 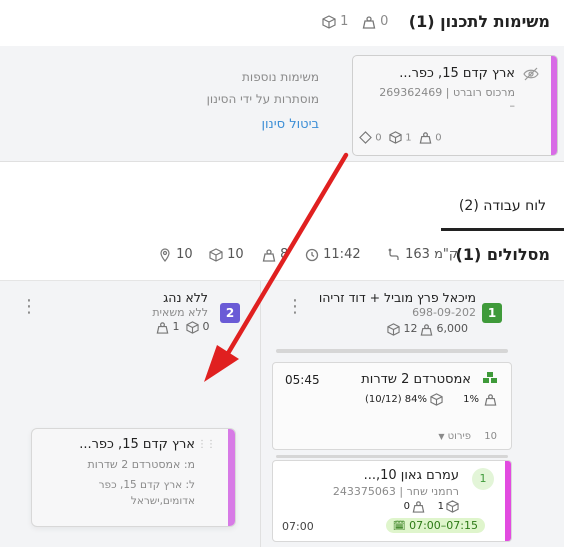 What do you see at coordinates (402, 329) in the screenshot?
I see `driver-1-boxes: 12` at bounding box center [402, 329].